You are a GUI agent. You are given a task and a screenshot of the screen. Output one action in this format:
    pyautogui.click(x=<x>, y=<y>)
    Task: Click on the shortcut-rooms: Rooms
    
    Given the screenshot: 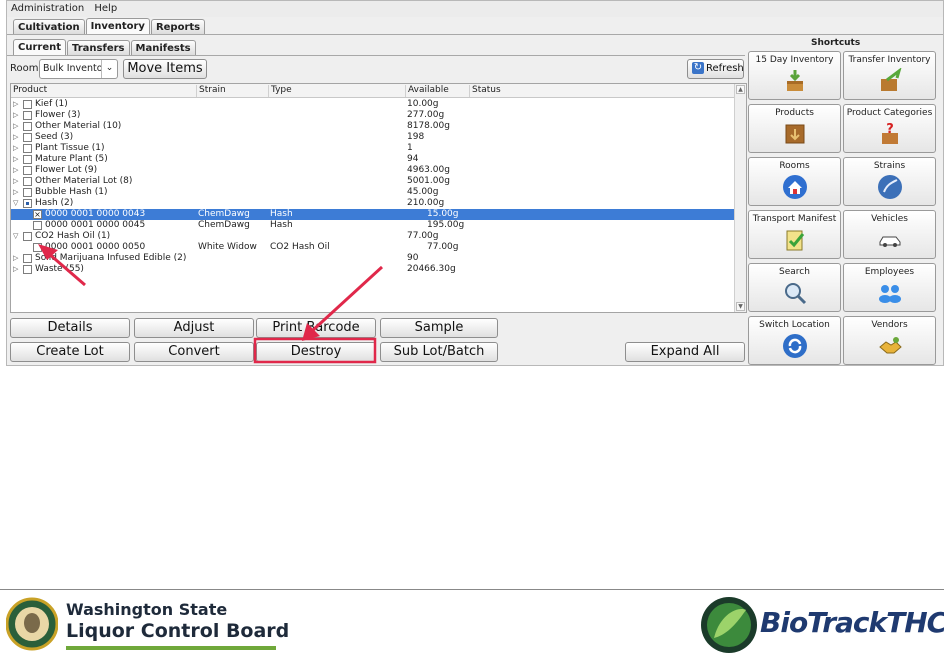 What is the action you would take?
    pyautogui.click(x=794, y=181)
    